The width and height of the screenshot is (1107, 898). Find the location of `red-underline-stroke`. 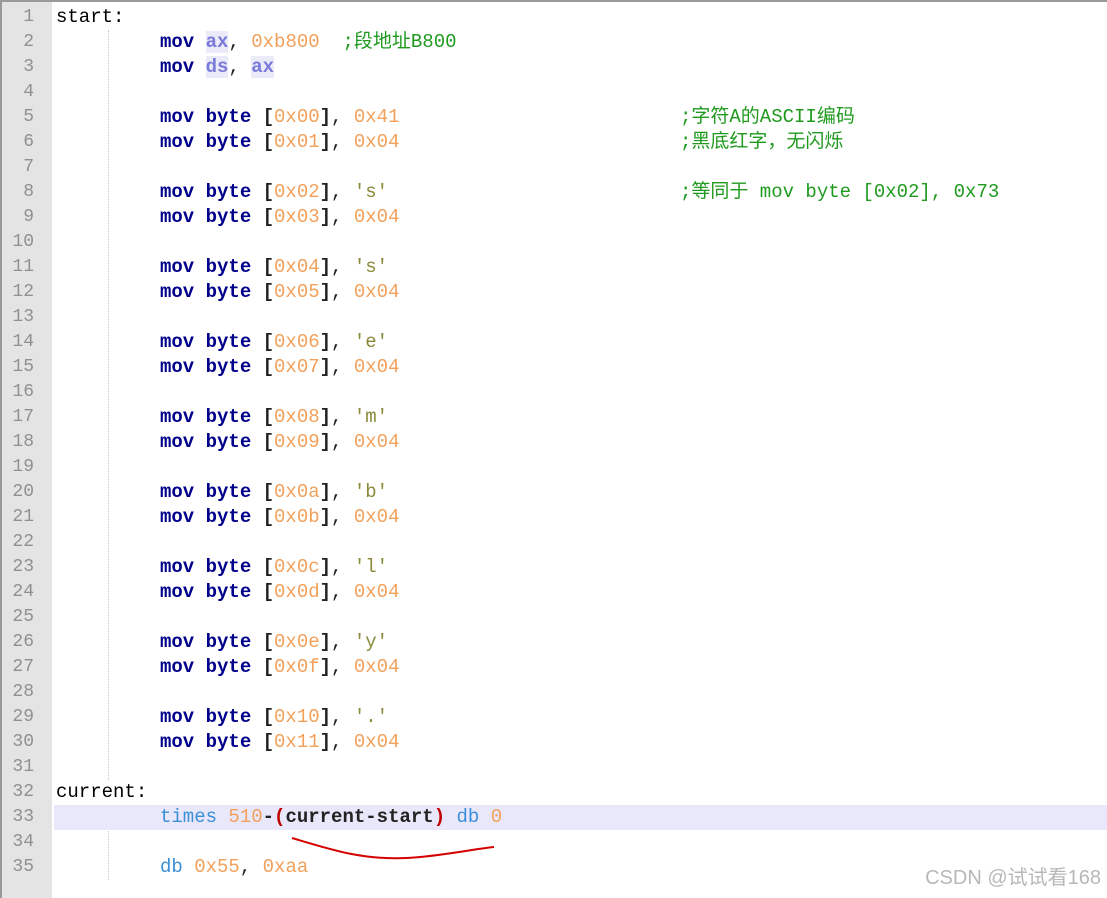

red-underline-stroke is located at coordinates (393, 848).